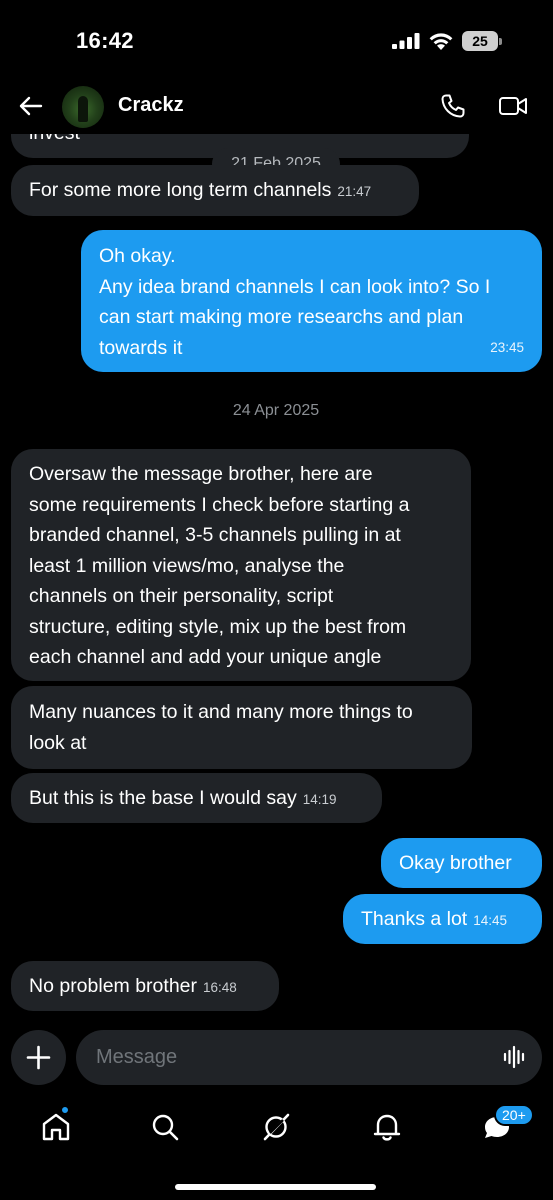  Describe the element at coordinates (163, 798) in the screenshot. I see `message-text: But this is the base I would say` at that location.